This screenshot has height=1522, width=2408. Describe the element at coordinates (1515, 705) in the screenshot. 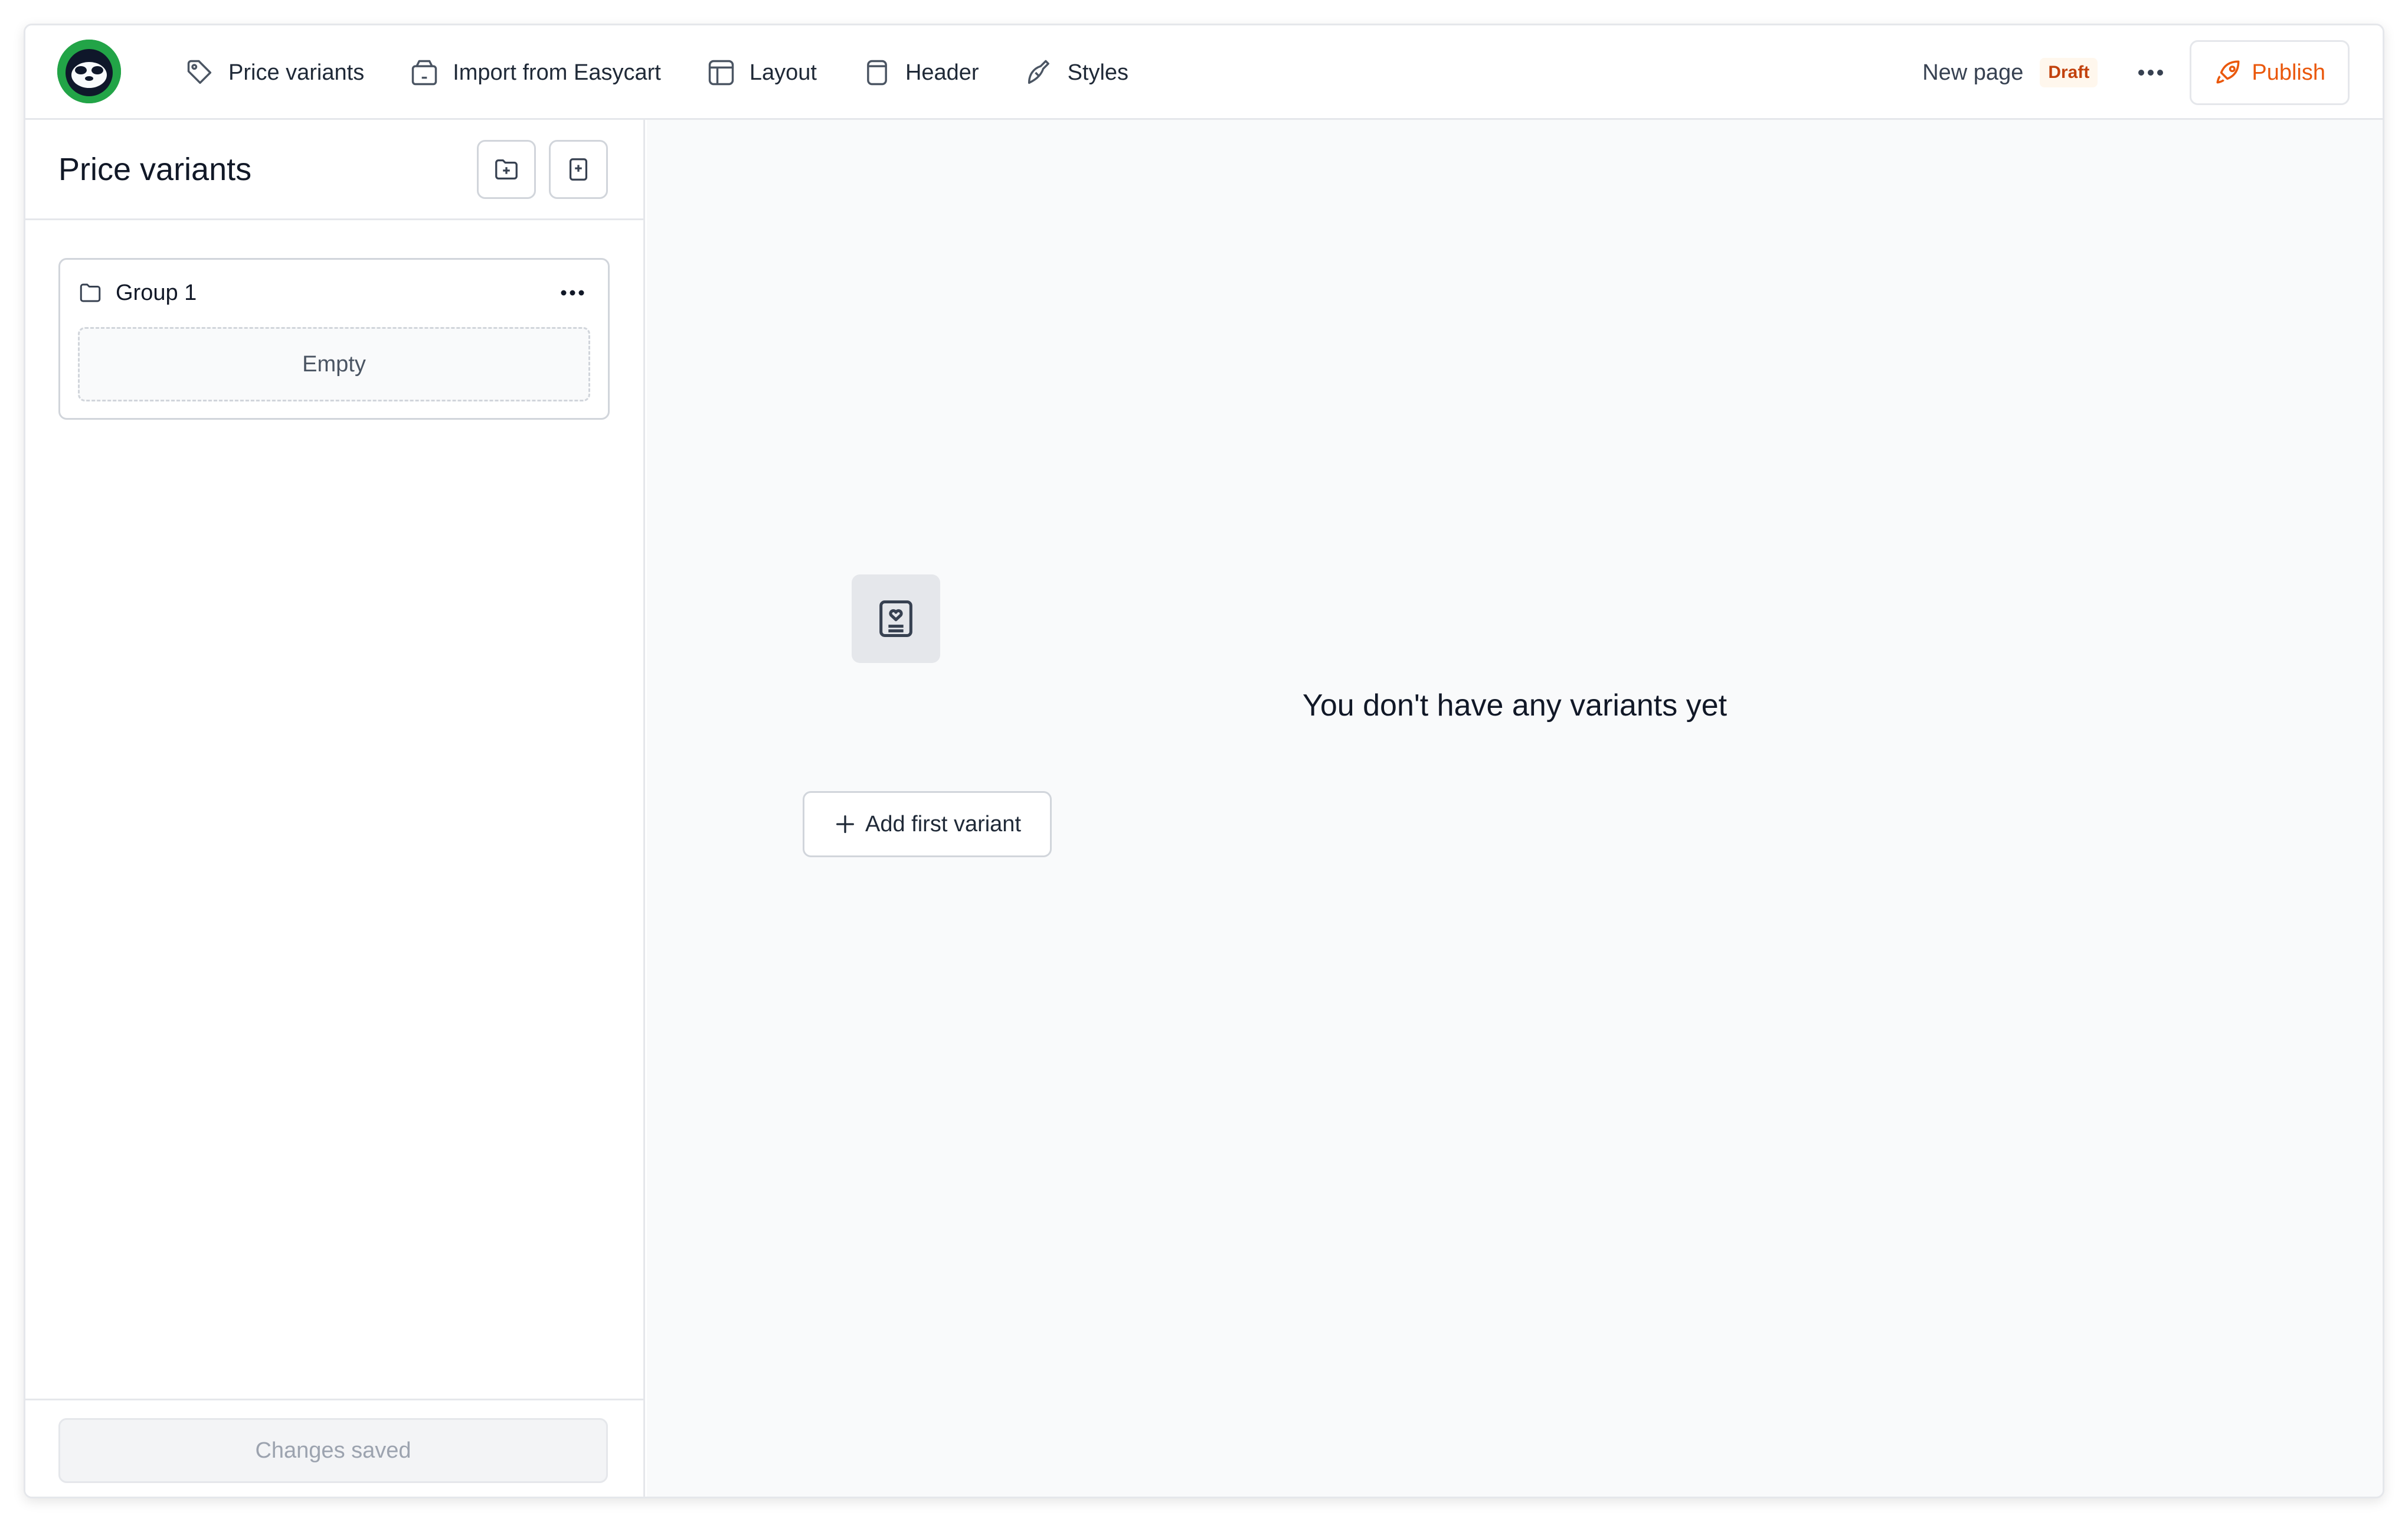

I see `empty-state-message: You don't have any variants yet` at that location.